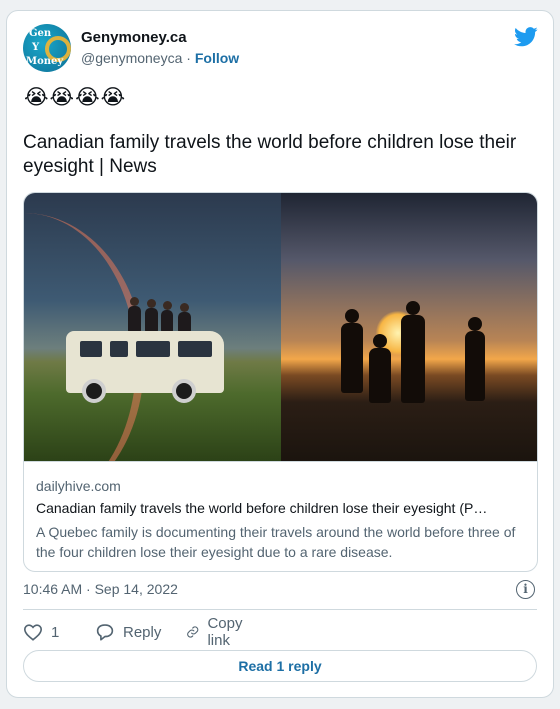  What do you see at coordinates (78, 486) in the screenshot?
I see `link-domain: dailyhive.com` at bounding box center [78, 486].